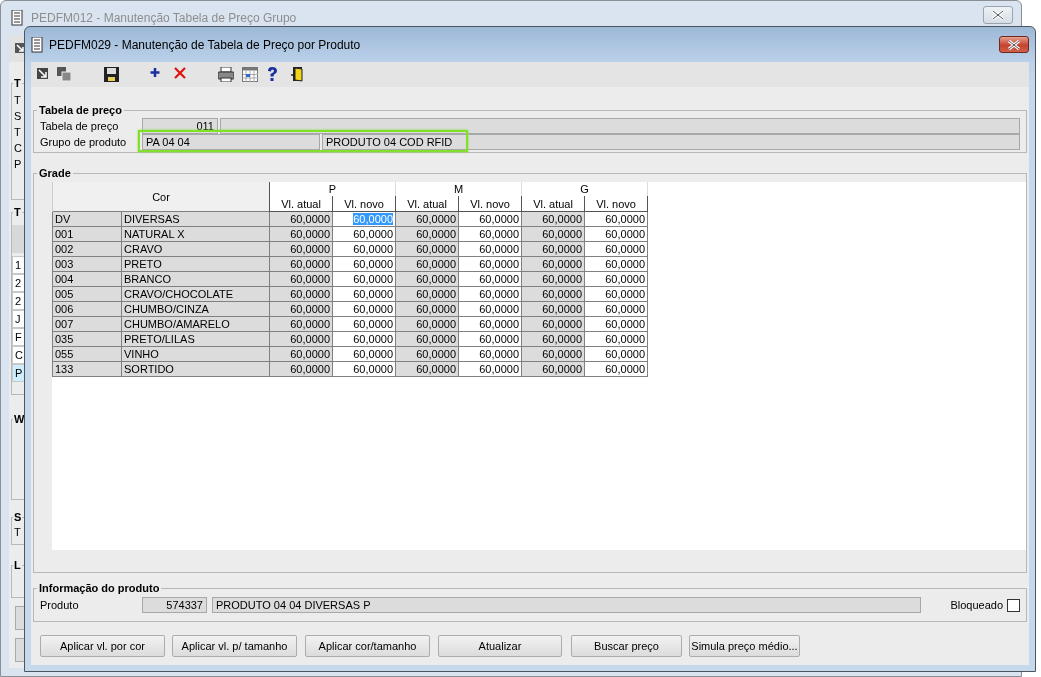 The image size is (1041, 677). What do you see at coordinates (174, 605) in the screenshot?
I see `input-field: 574337` at bounding box center [174, 605].